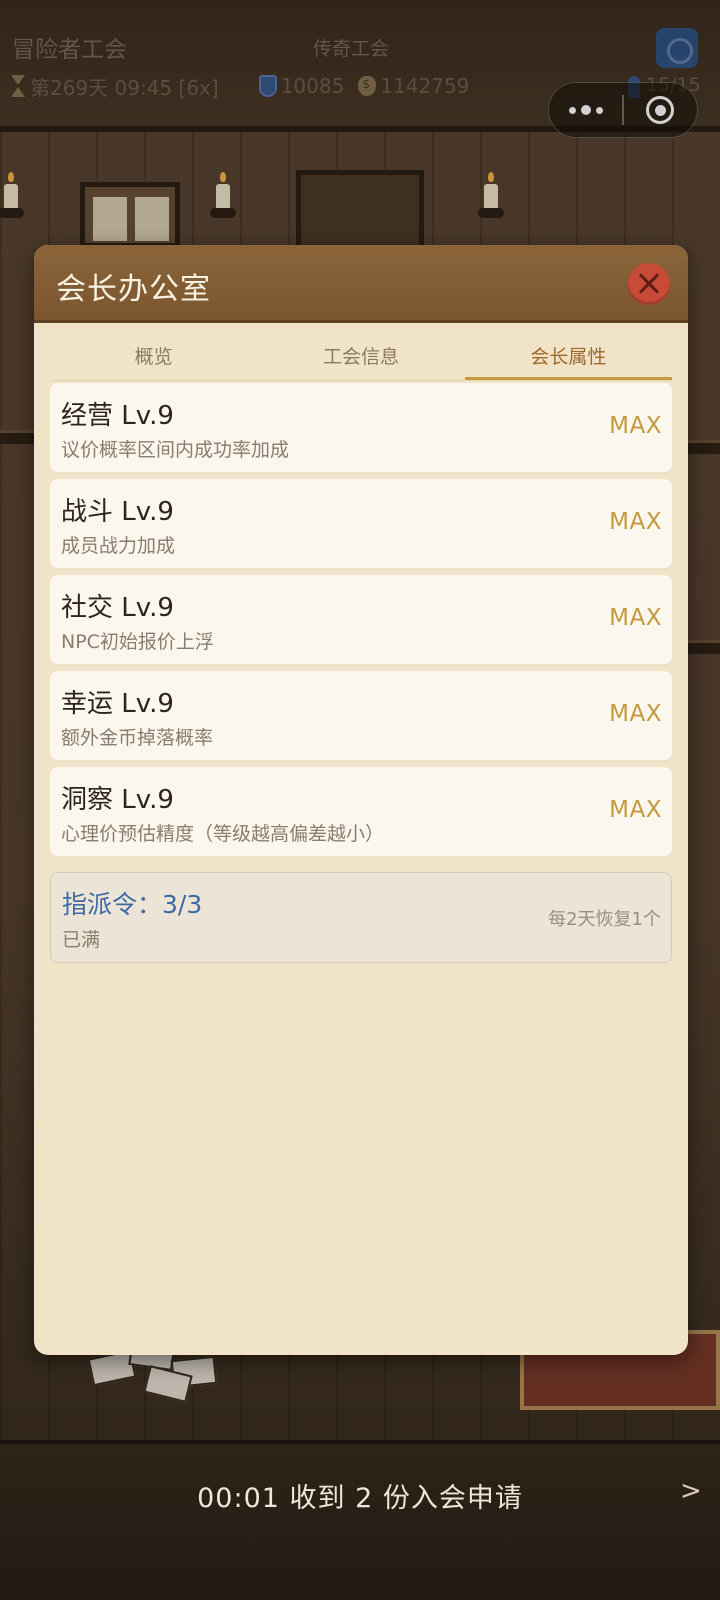 The image size is (720, 1600). Describe the element at coordinates (118, 546) in the screenshot. I see `attribute-description: 成员战力加成` at that location.